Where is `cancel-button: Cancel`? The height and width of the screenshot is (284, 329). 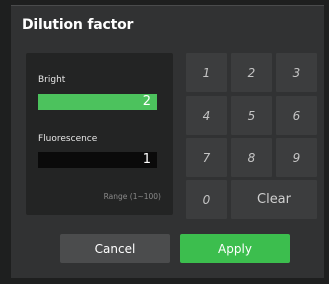 cancel-button: Cancel is located at coordinates (115, 248).